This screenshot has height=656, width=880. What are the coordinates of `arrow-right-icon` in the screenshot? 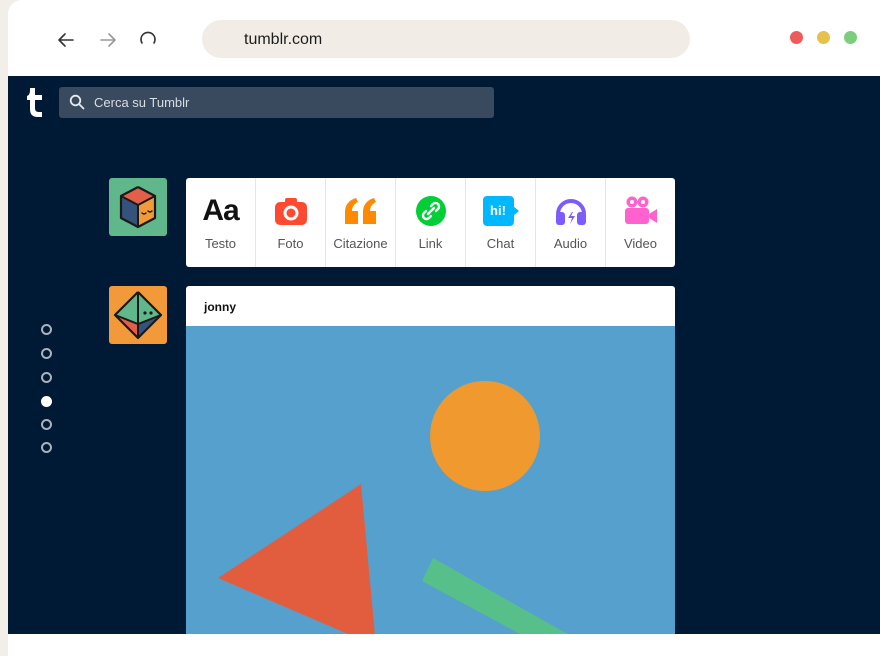 It's located at (108, 40).